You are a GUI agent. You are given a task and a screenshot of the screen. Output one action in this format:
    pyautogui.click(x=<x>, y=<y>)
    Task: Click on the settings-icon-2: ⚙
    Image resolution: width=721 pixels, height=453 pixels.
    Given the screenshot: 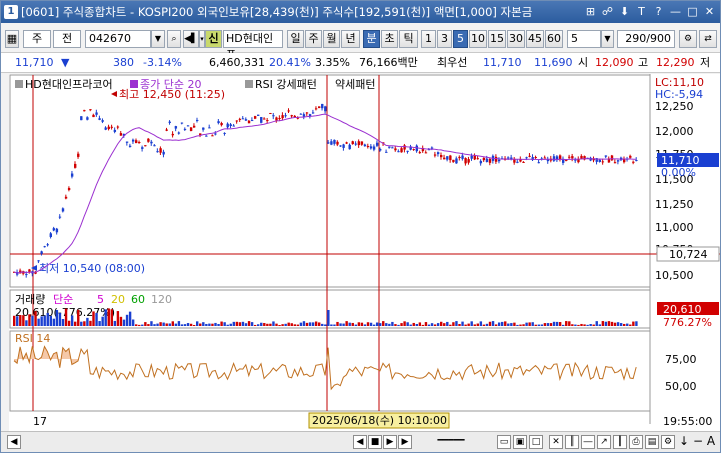 What is the action you would take?
    pyautogui.click(x=668, y=442)
    